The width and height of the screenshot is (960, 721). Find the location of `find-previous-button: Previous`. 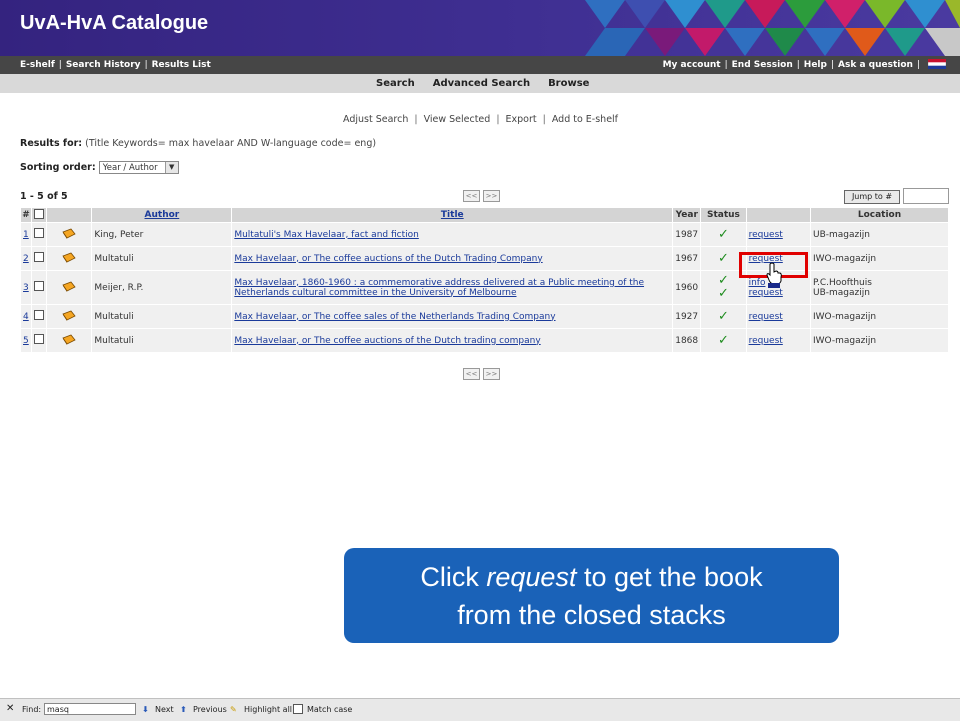

find-previous-button: Previous is located at coordinates (210, 709).